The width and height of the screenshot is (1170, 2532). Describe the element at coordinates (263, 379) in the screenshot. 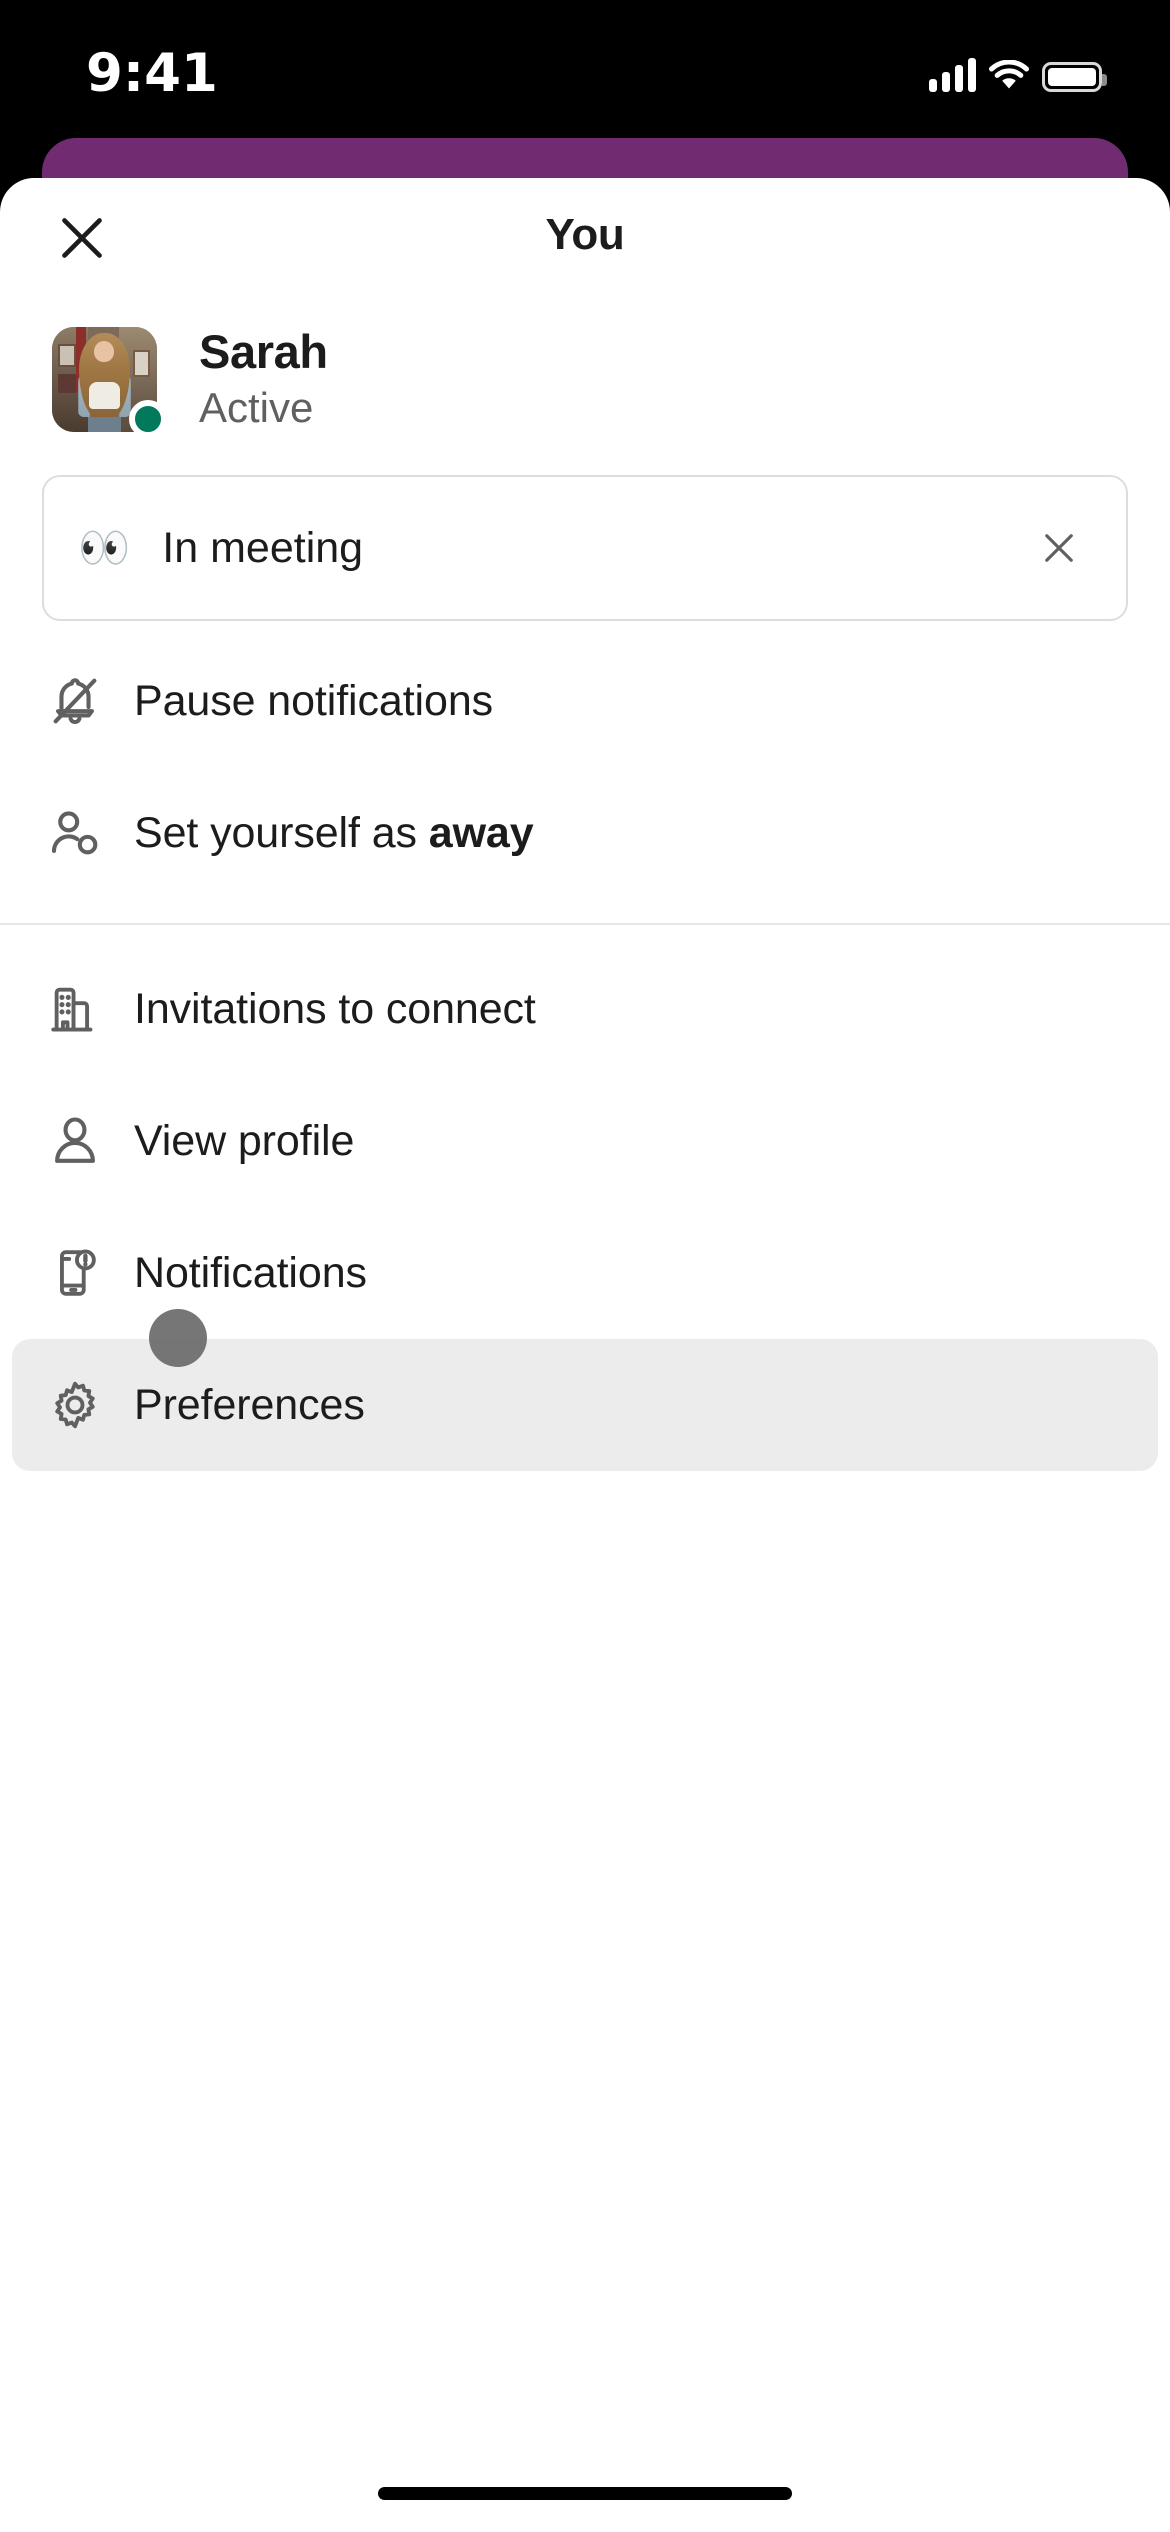

I see `profile-text: Sarah Active` at that location.